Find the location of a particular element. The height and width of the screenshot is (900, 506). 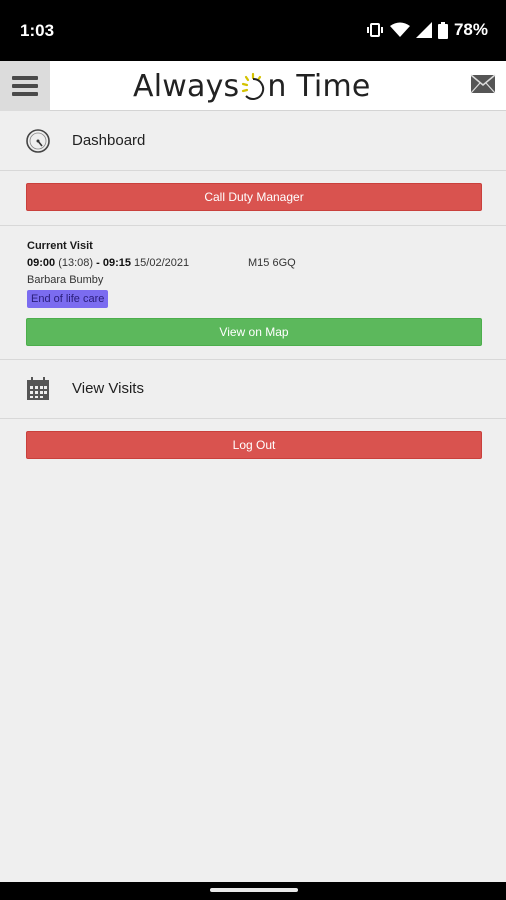

logo-text-start: Always is located at coordinates (186, 86).